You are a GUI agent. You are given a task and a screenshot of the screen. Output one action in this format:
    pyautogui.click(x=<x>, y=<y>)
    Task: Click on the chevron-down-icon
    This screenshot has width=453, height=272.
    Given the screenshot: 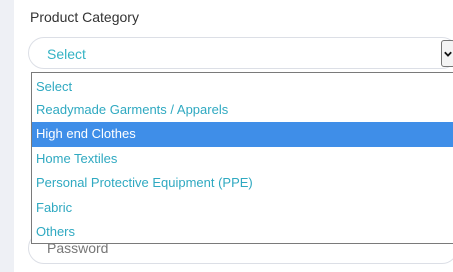 What is the action you would take?
    pyautogui.click(x=448, y=54)
    